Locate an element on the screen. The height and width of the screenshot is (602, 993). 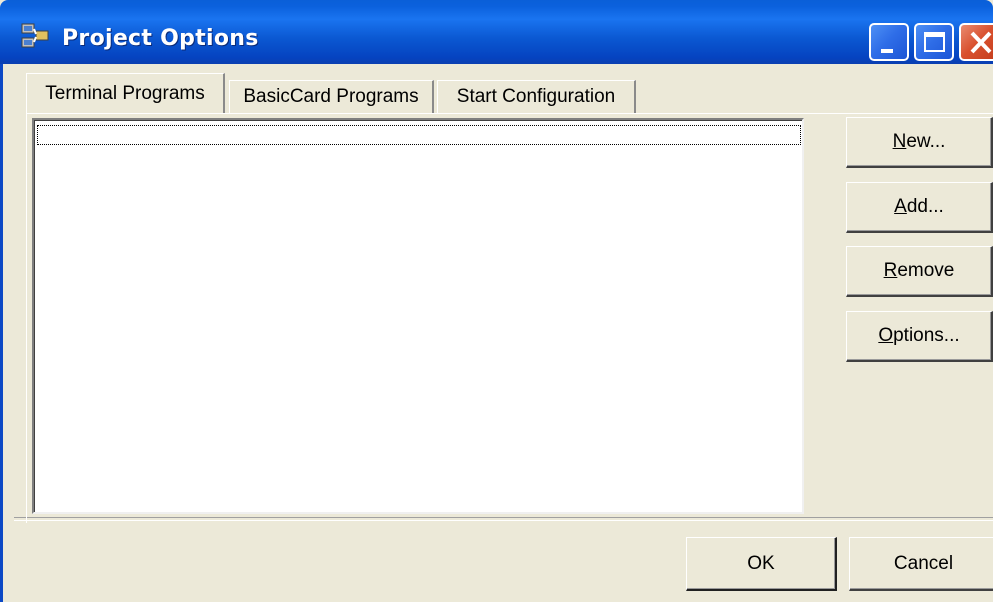
tab-start-configuration: Start Configuration is located at coordinates (536, 96).